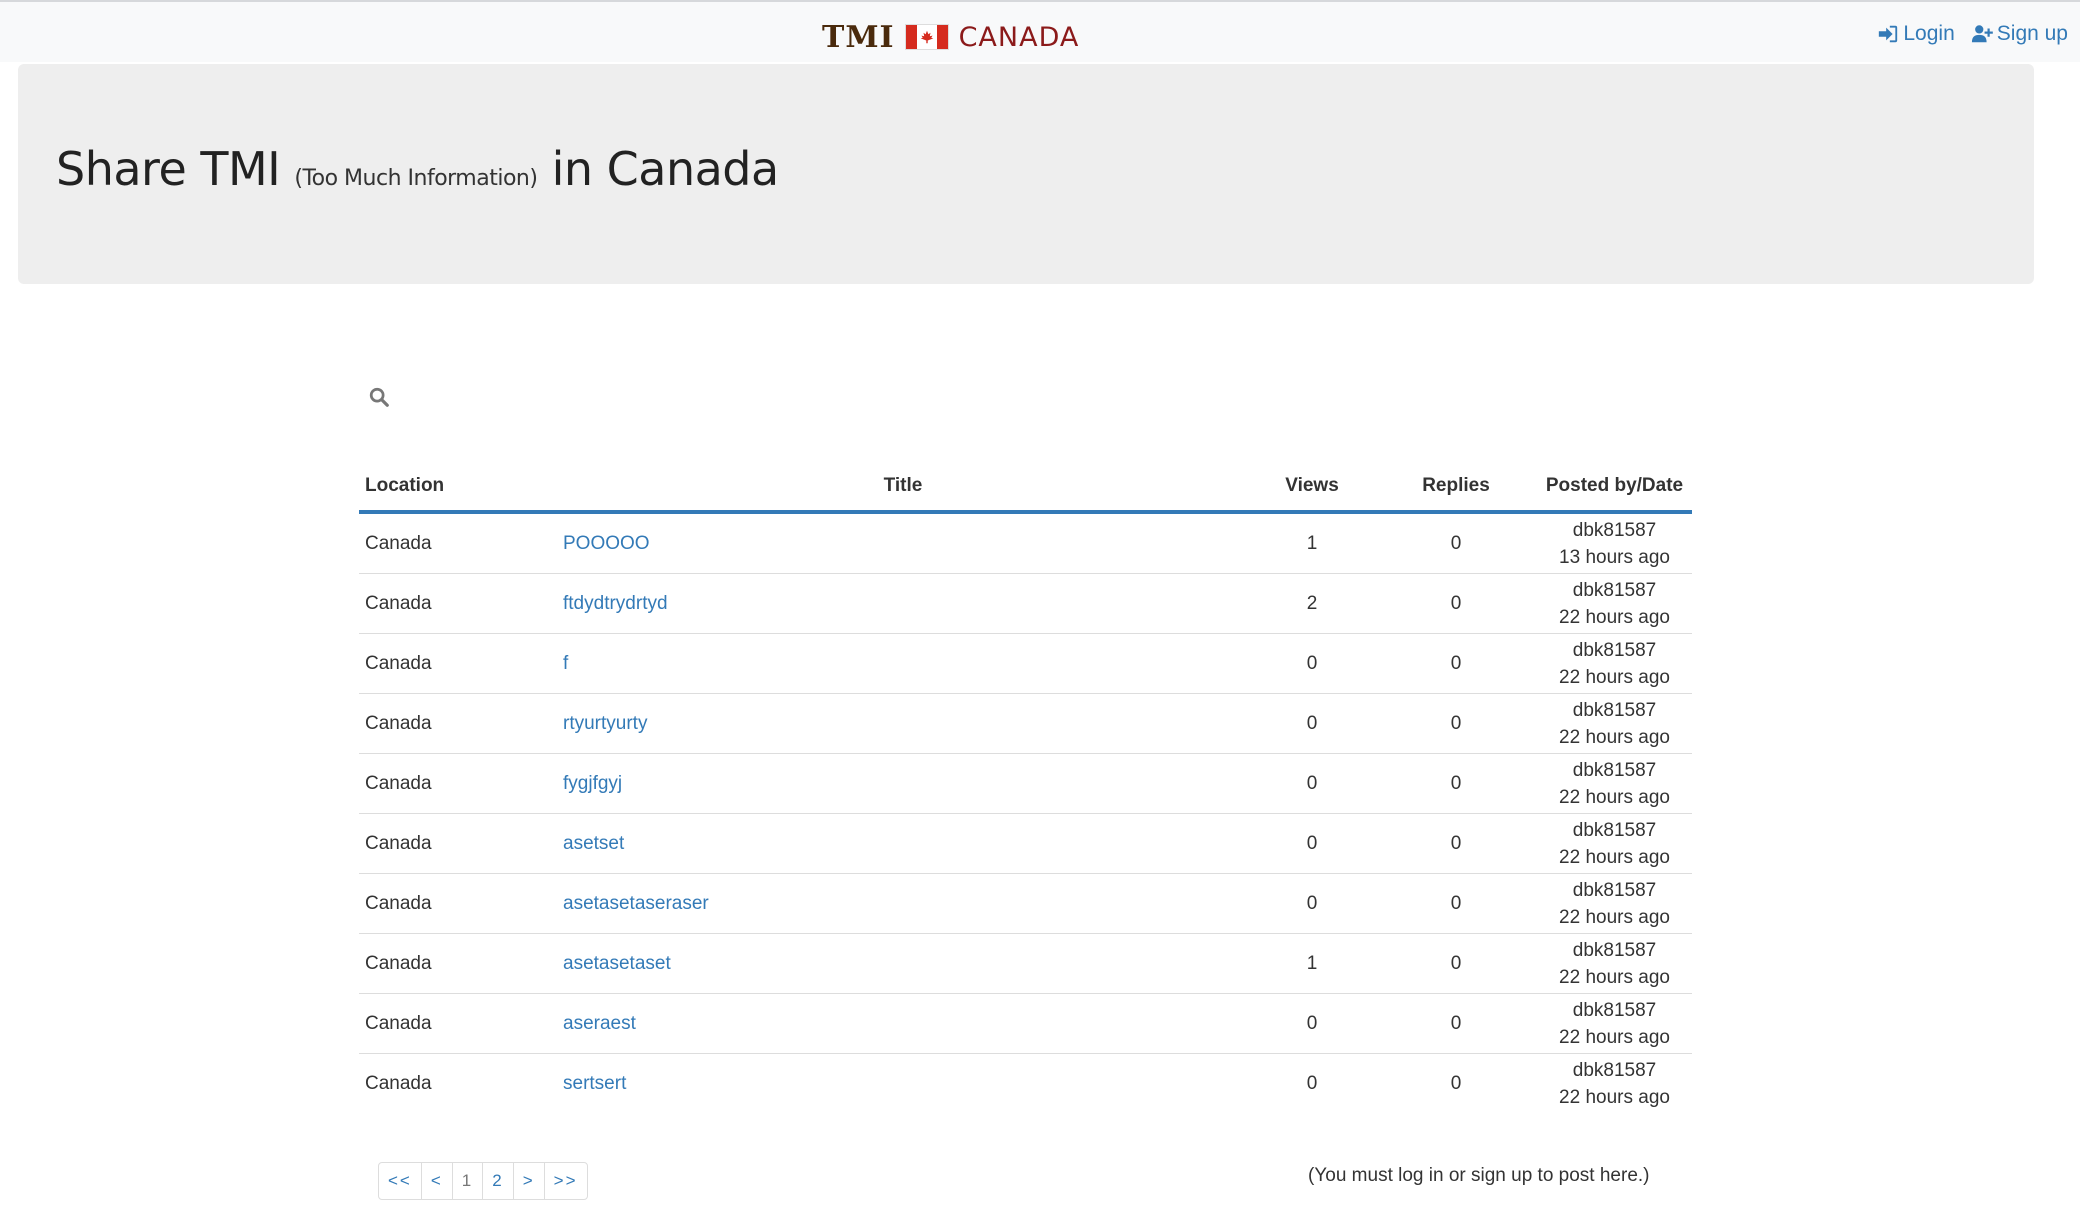 Image resolution: width=2080 pixels, height=1228 pixels. What do you see at coordinates (617, 963) in the screenshot?
I see `row-title-link: asetasetaset` at bounding box center [617, 963].